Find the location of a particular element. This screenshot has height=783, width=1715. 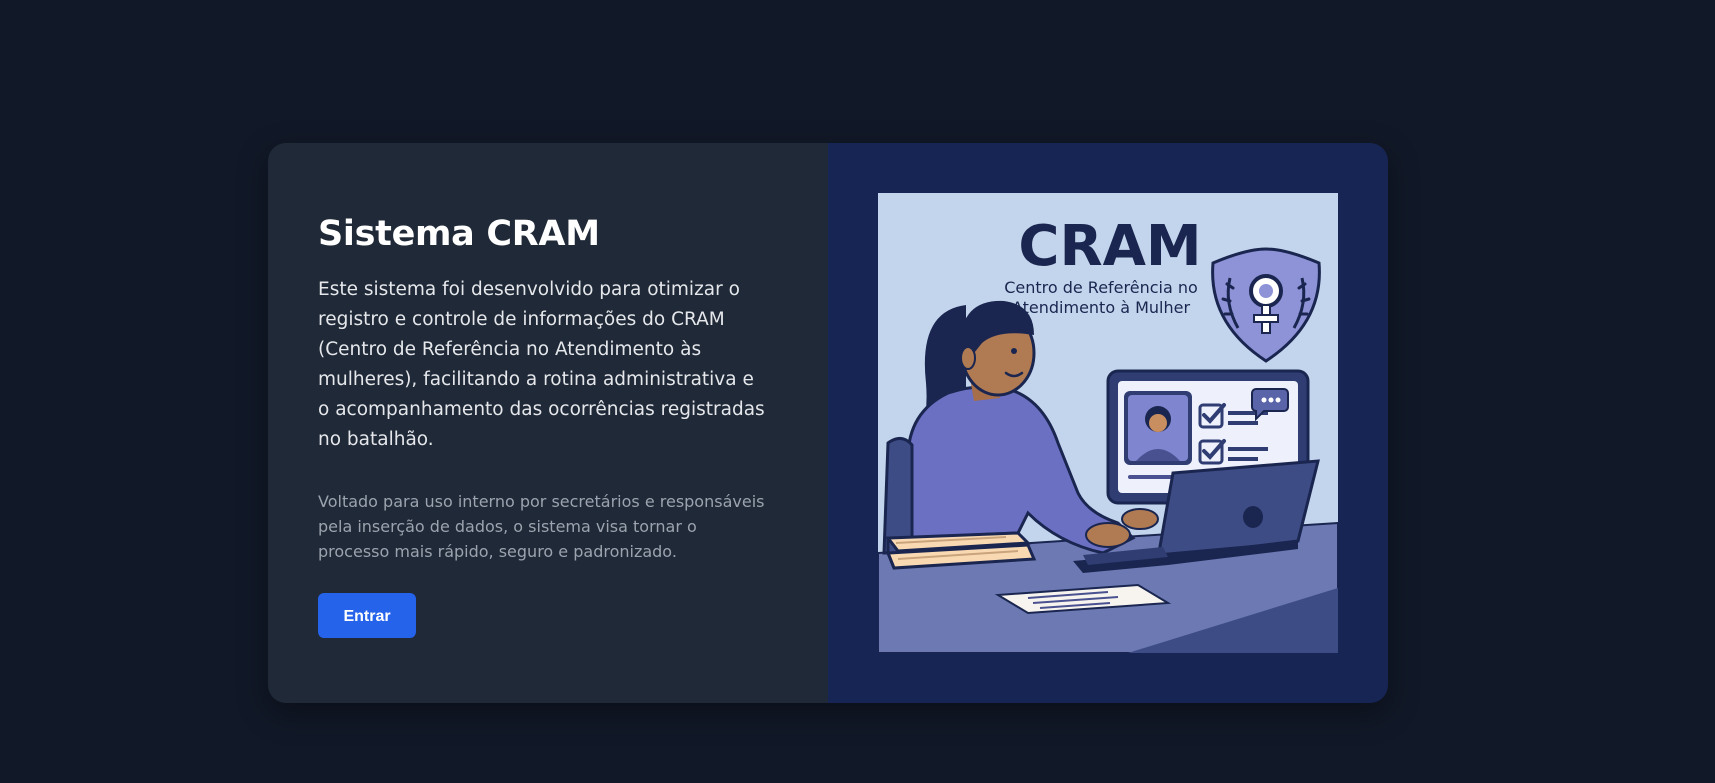

illustration-subtitle-line2: Atendimento à Mulher is located at coordinates (1101, 307).